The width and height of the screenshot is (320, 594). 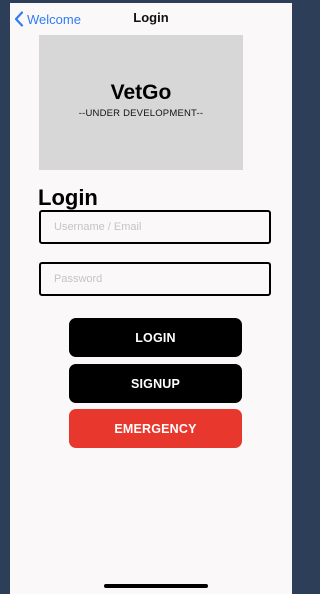 I want to click on banner-title: VetGo, so click(x=141, y=92).